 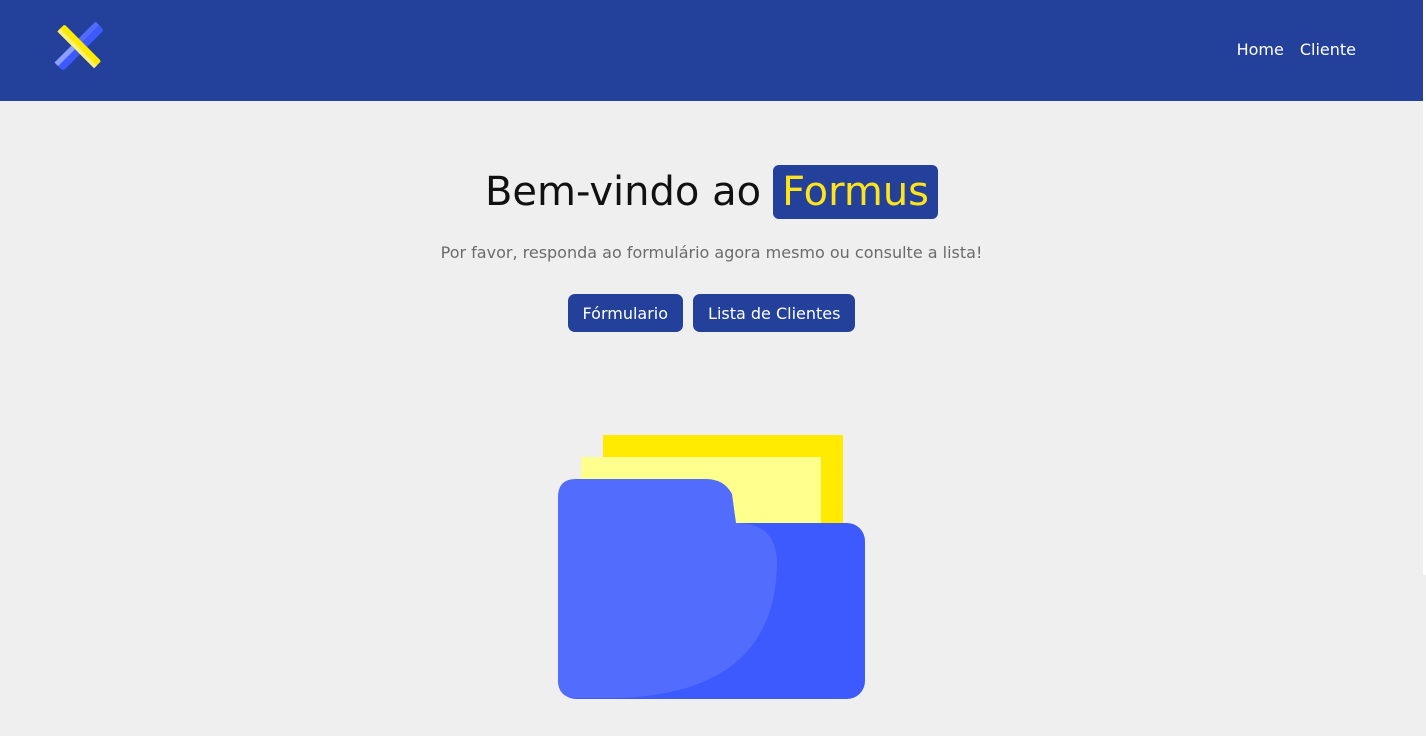 I want to click on logo-icon, so click(x=80, y=47).